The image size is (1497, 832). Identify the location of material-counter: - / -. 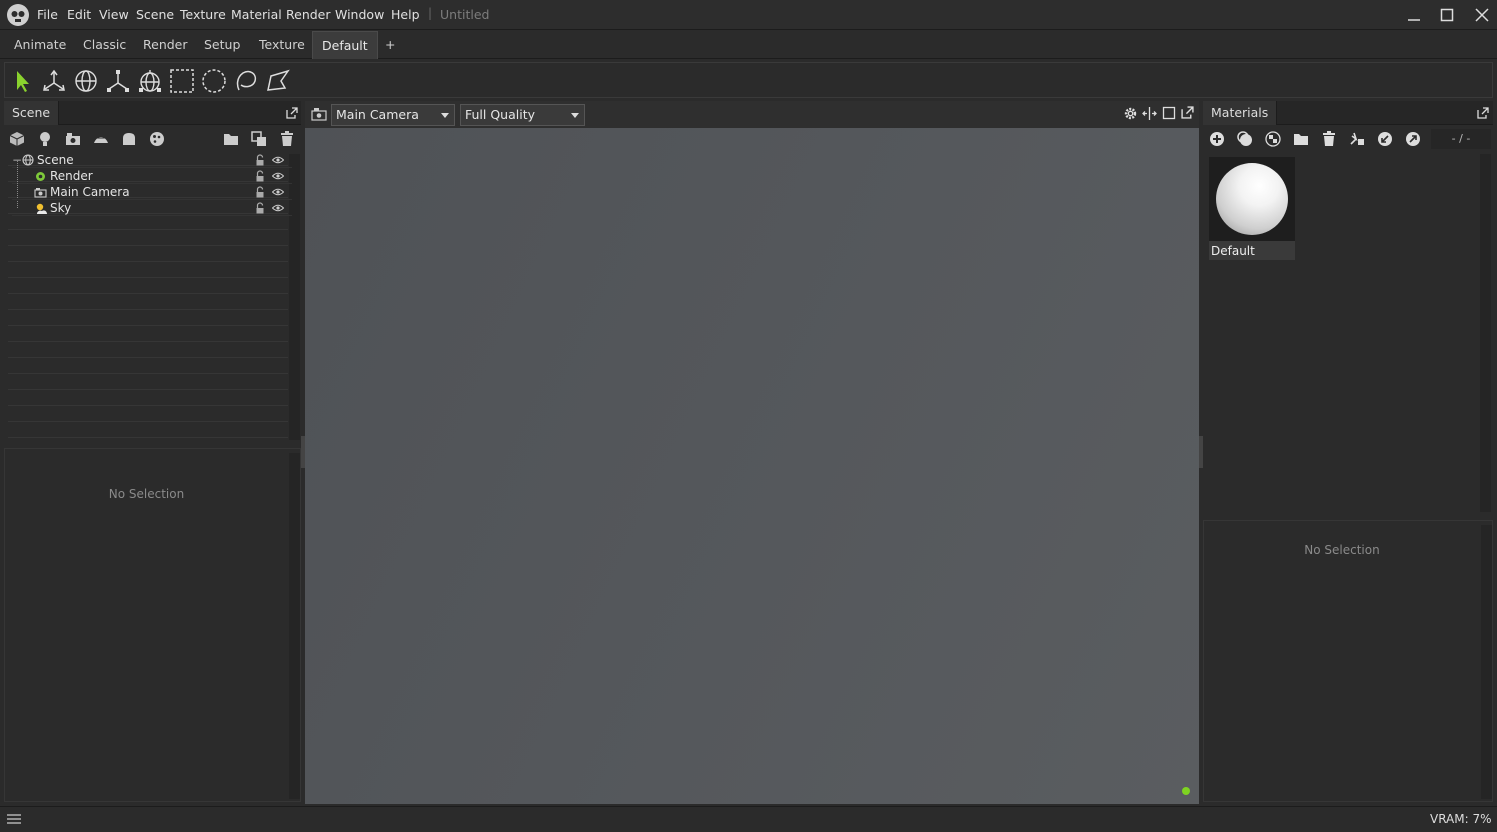
(1461, 139).